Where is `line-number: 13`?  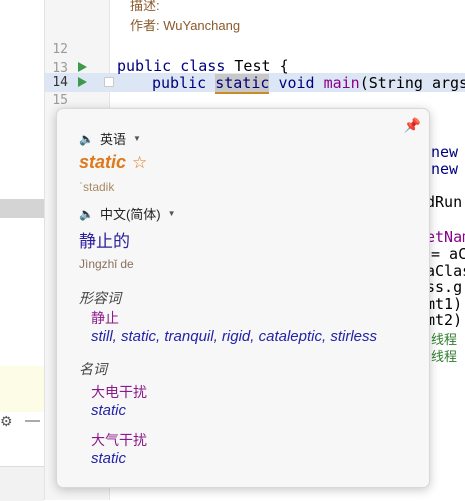 line-number: 13 is located at coordinates (60, 68).